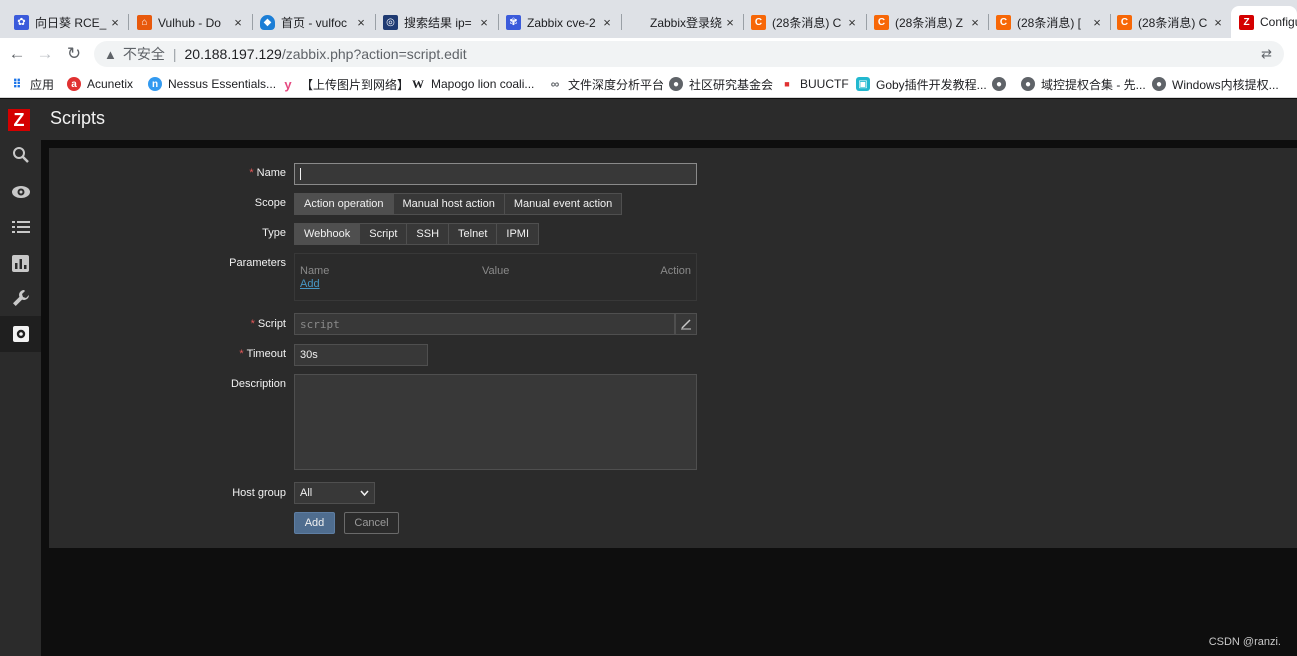 The image size is (1297, 656). I want to click on tab-title: 搜索结果 ip=, so click(438, 23).